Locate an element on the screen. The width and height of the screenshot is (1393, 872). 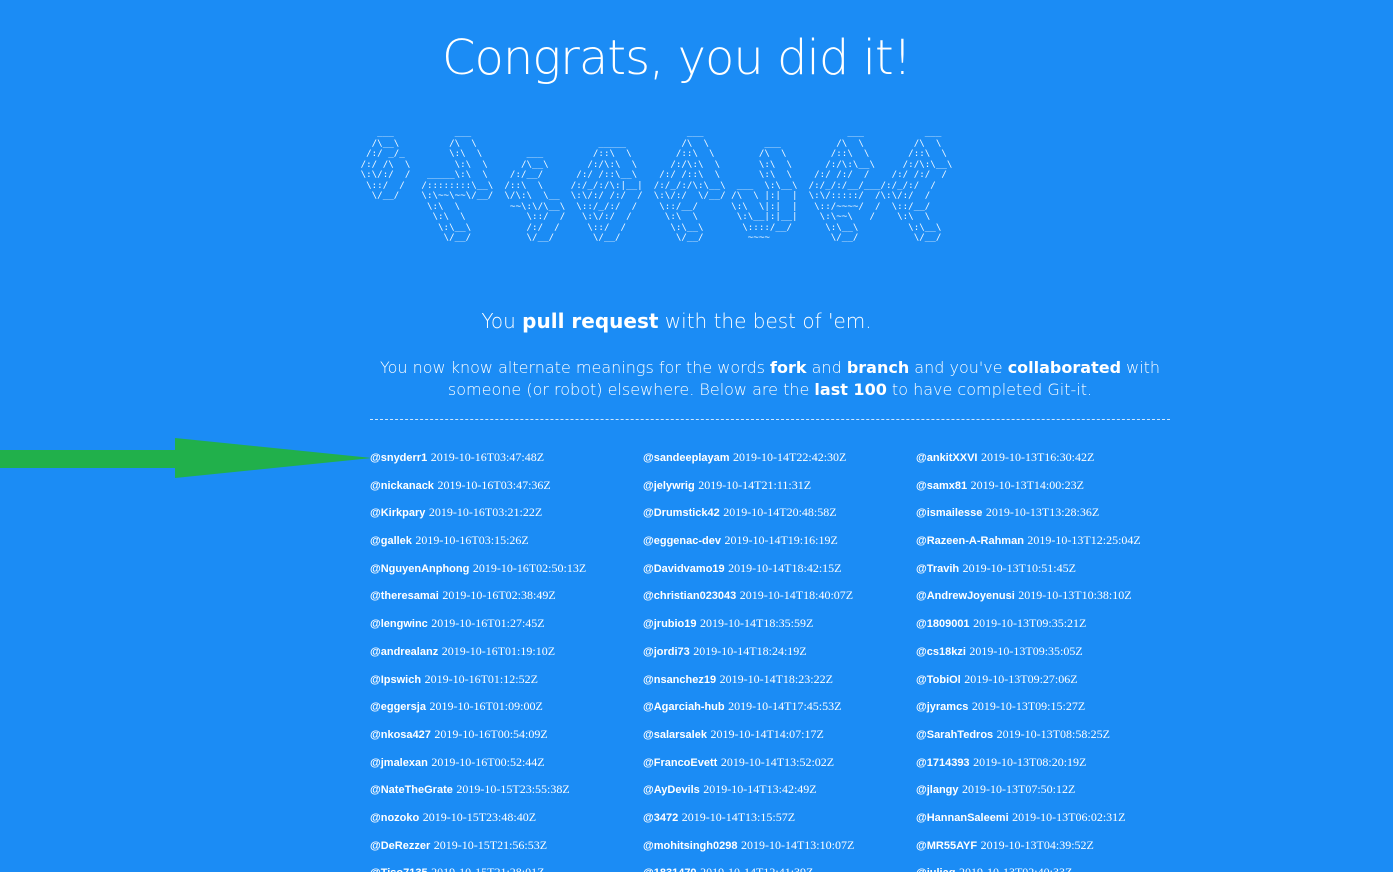
completer-username-link: @andrealanz is located at coordinates (404, 652).